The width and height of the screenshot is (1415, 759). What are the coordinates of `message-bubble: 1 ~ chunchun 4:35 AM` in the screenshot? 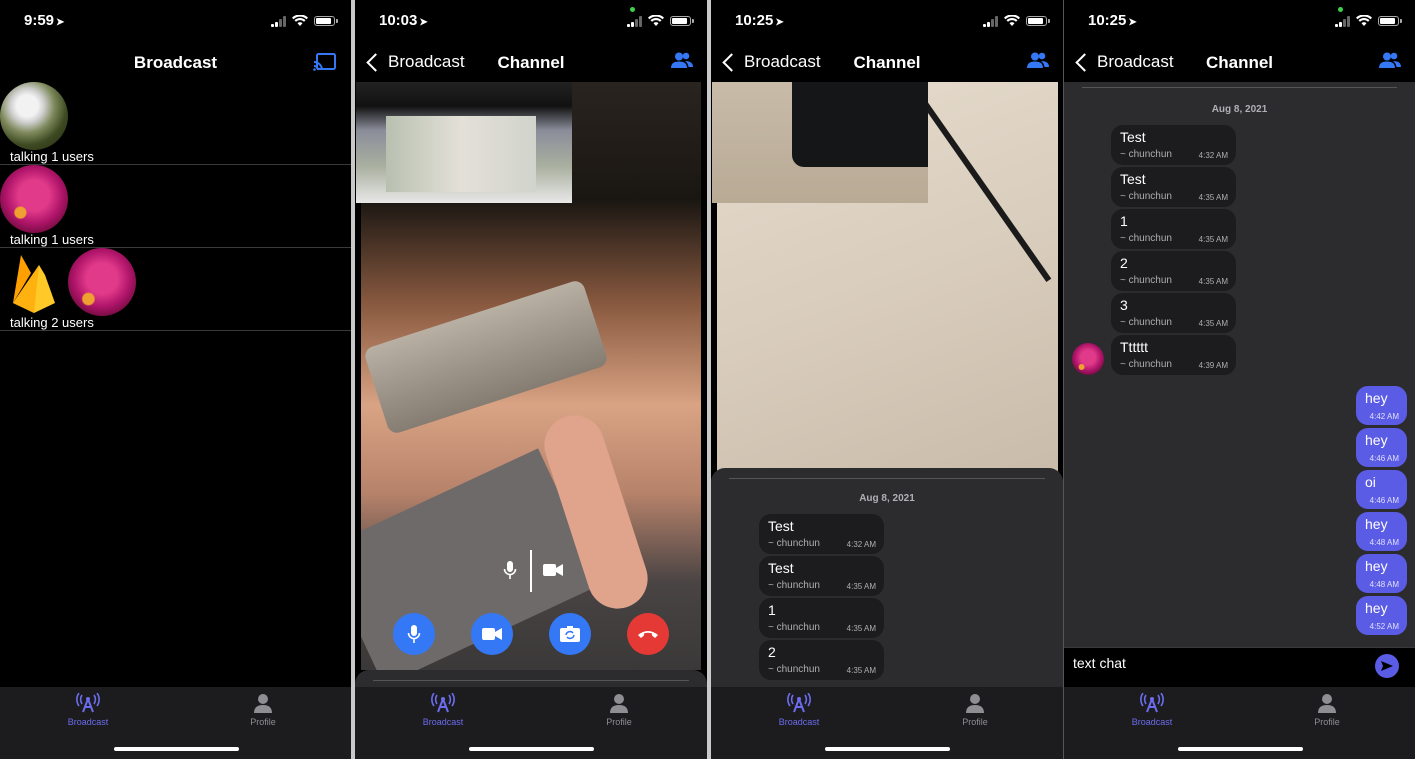 It's located at (821, 618).